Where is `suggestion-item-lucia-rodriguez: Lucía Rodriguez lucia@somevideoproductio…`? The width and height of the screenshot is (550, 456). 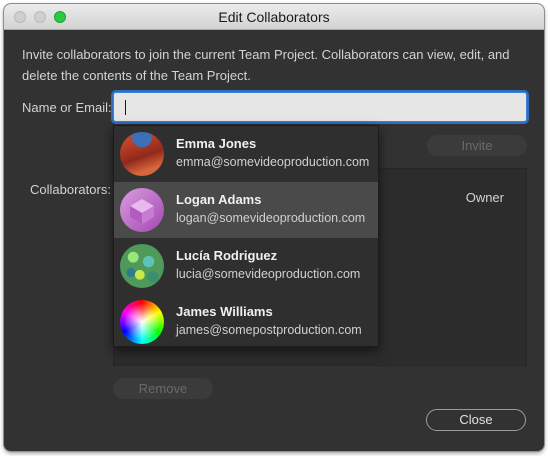 suggestion-item-lucia-rodriguez: Lucía Rodriguez lucia@somevideoproductio… is located at coordinates (246, 266).